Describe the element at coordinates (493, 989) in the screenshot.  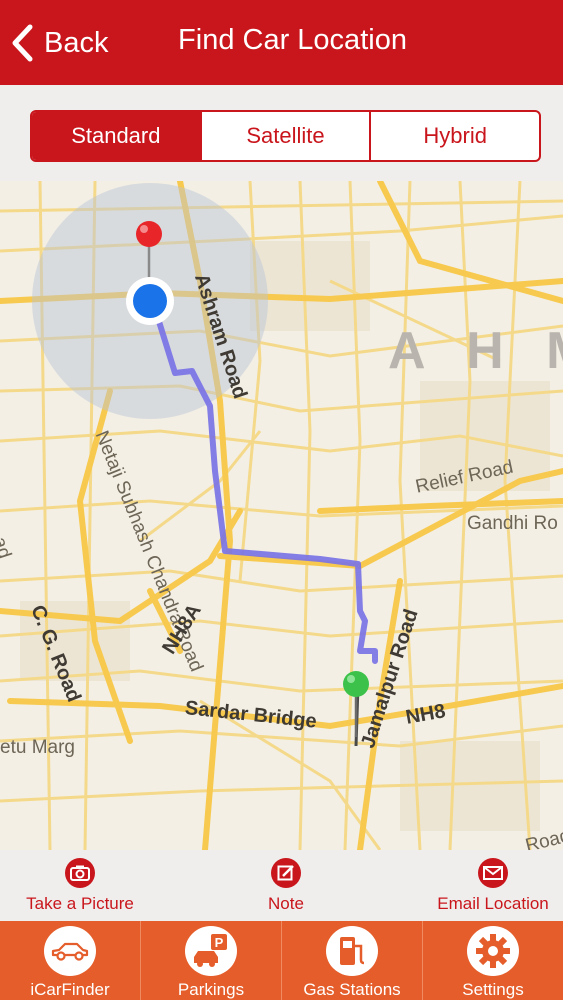
I see `tab-settings-label: Settings` at that location.